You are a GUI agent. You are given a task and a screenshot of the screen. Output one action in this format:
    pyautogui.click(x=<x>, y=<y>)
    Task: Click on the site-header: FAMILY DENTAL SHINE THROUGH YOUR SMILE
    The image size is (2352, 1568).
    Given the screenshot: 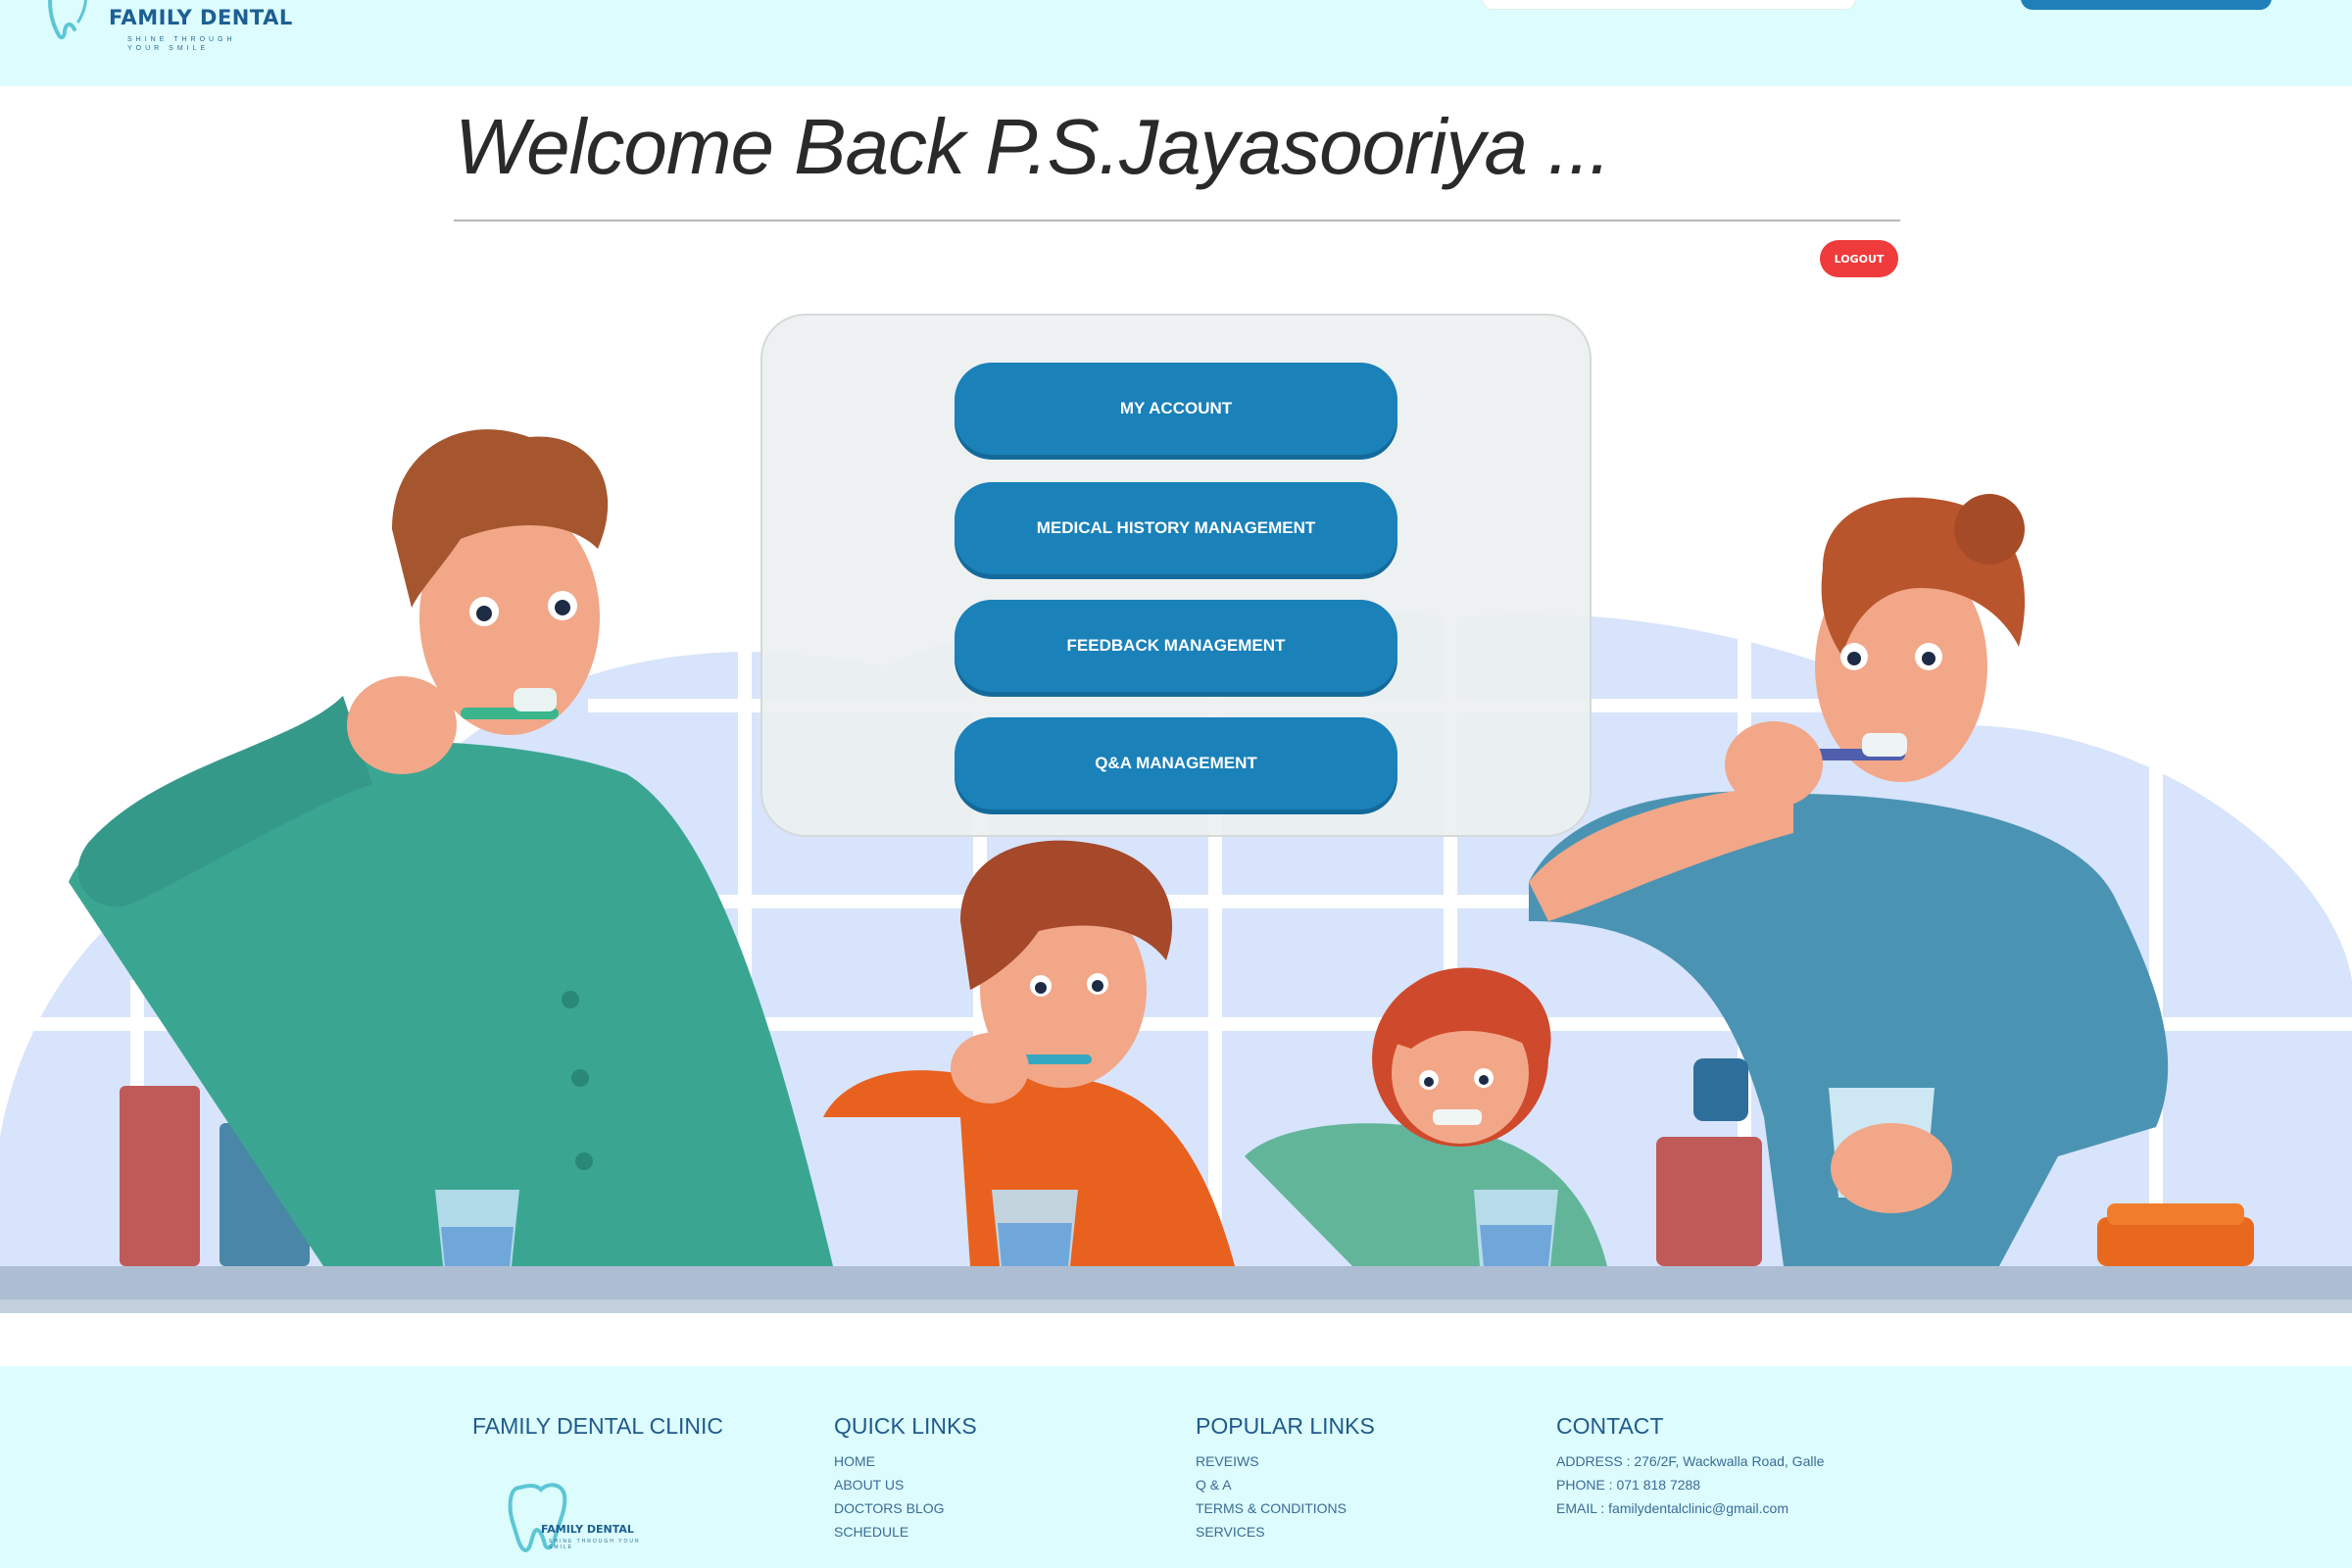 What is the action you would take?
    pyautogui.click(x=1176, y=43)
    